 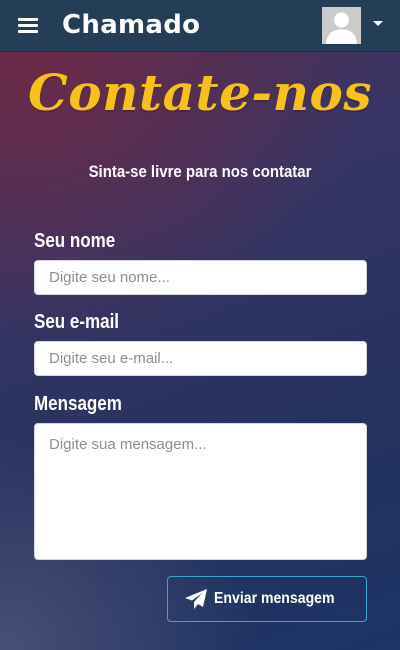 I want to click on message-label: Mensagem, so click(x=78, y=404).